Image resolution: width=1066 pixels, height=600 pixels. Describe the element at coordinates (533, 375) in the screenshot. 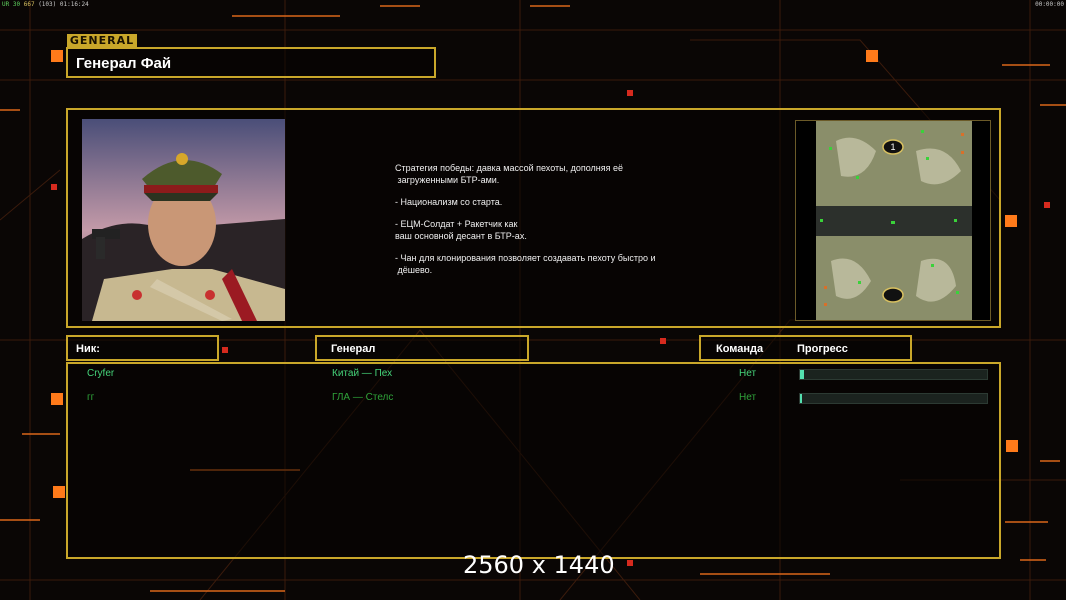

I see `player-row-1: Cryfer Китай — Пех Нет` at that location.